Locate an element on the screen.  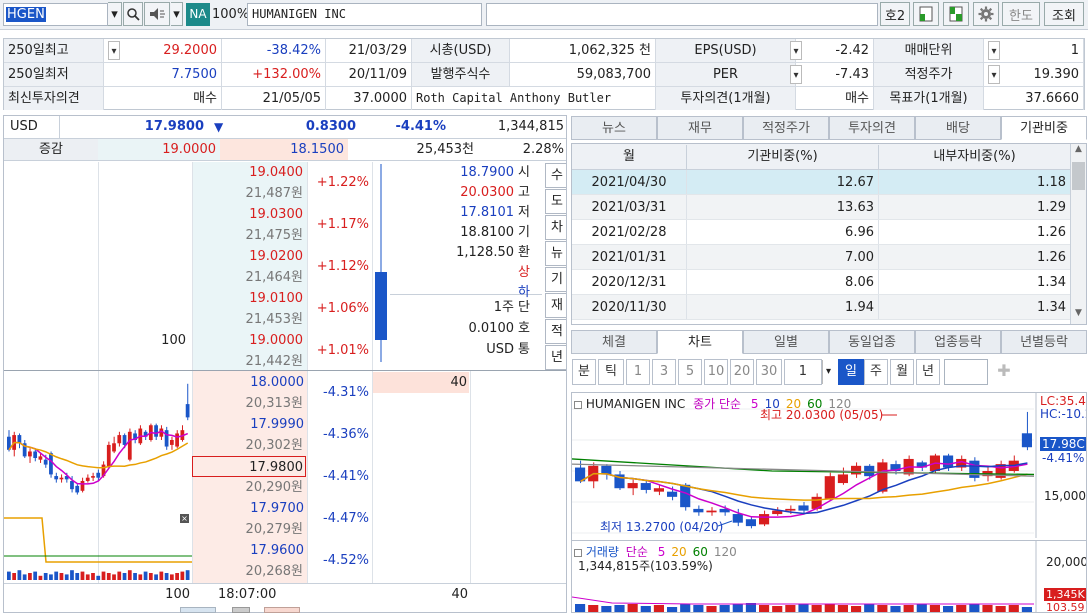
tab-bottom-0: 체결 is located at coordinates (614, 342).